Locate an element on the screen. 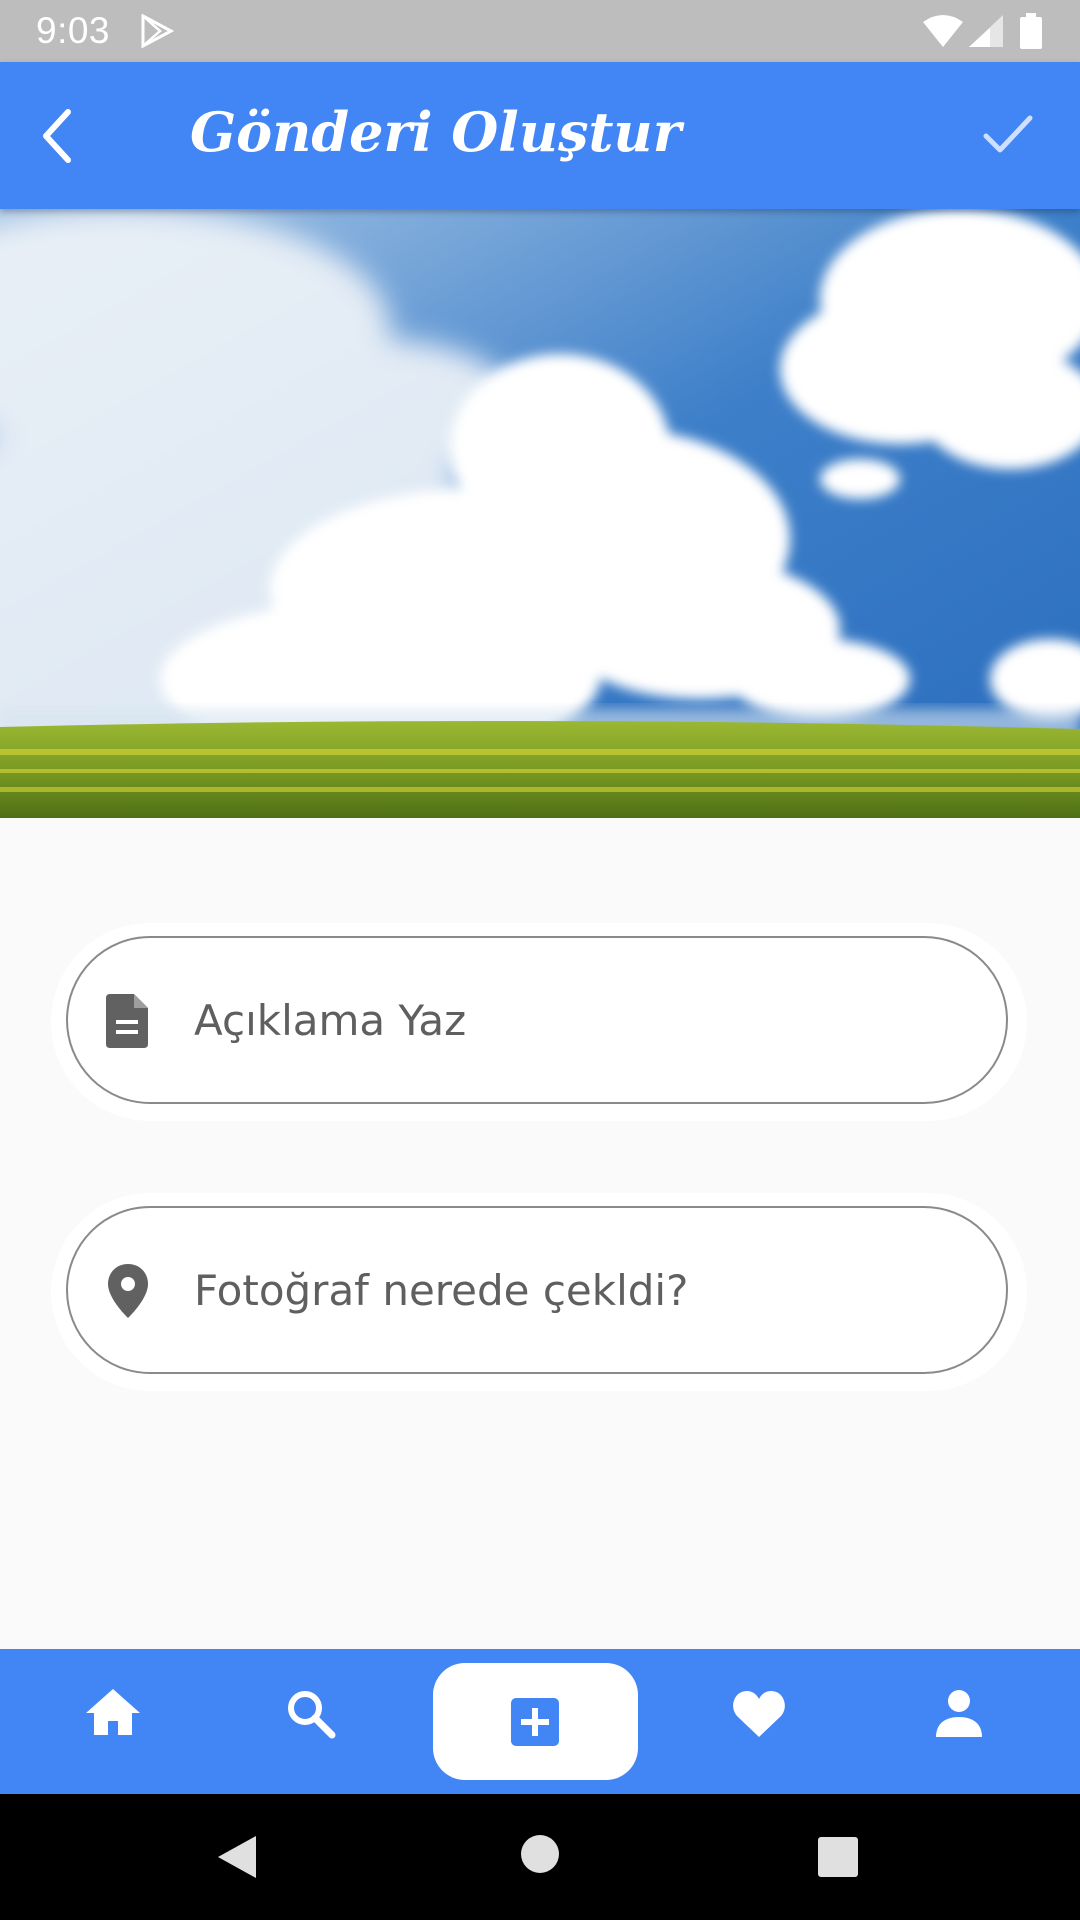 Image resolution: width=1080 pixels, height=1920 pixels. play-store-icon is located at coordinates (157, 31).